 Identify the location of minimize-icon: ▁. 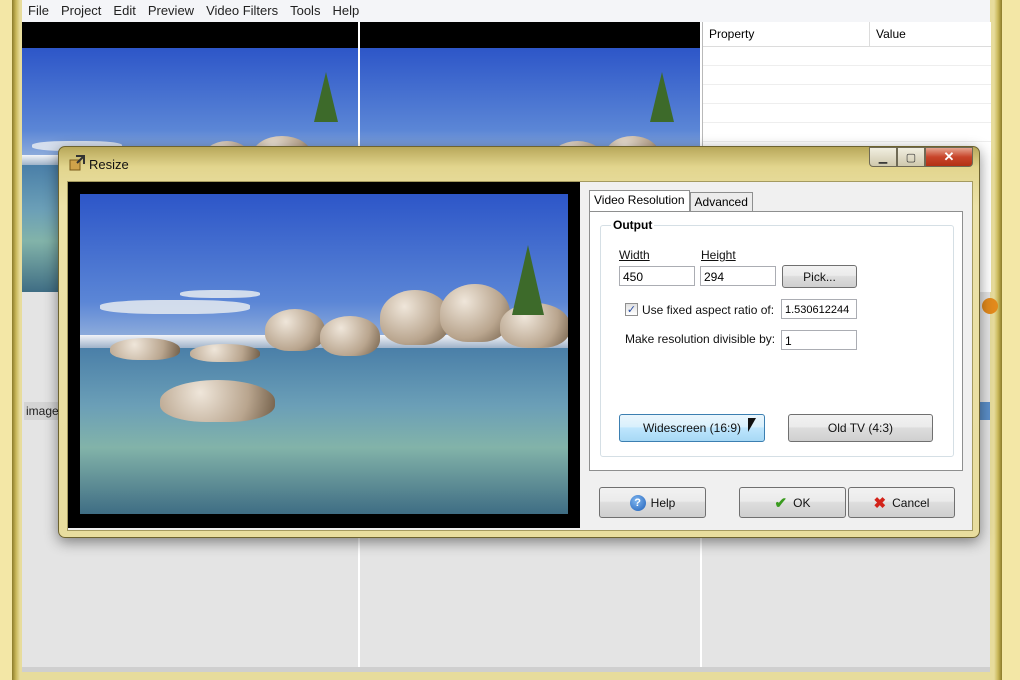
(883, 157).